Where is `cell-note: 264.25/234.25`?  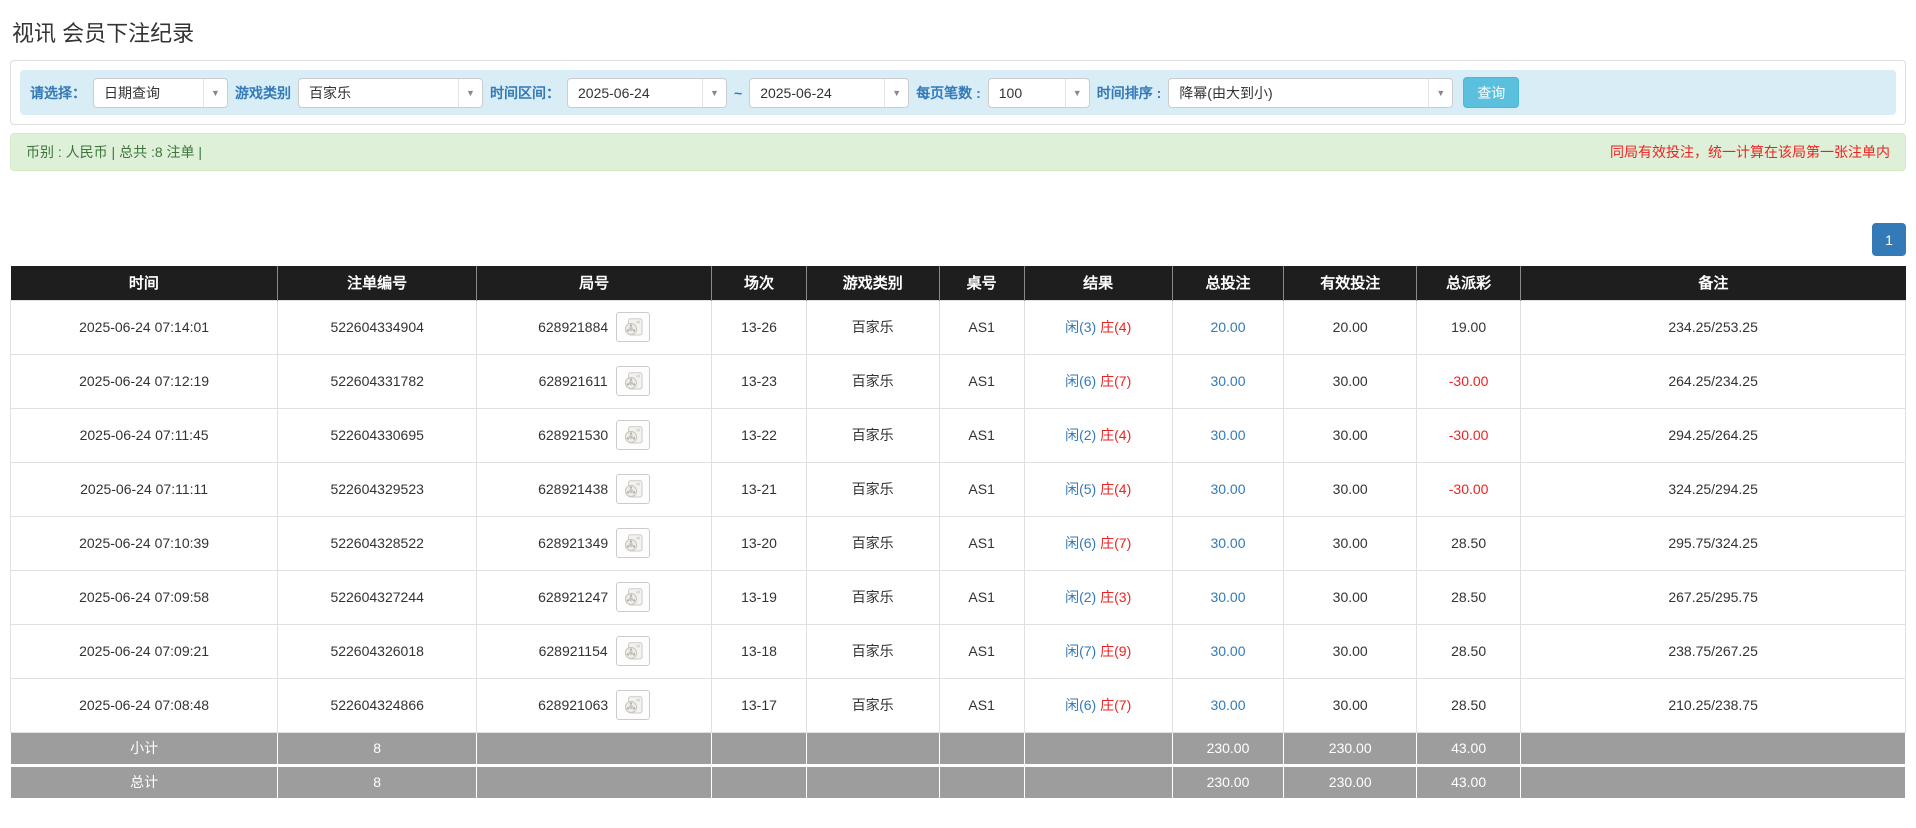 cell-note: 264.25/234.25 is located at coordinates (1713, 381).